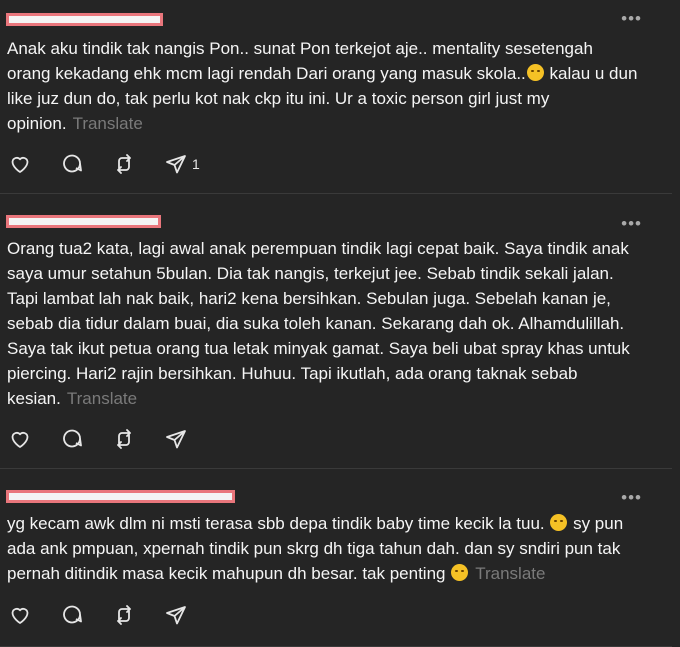 Image resolution: width=680 pixels, height=647 pixels. Describe the element at coordinates (559, 522) in the screenshot. I see `grinning-squinting-emoji-icon` at that location.